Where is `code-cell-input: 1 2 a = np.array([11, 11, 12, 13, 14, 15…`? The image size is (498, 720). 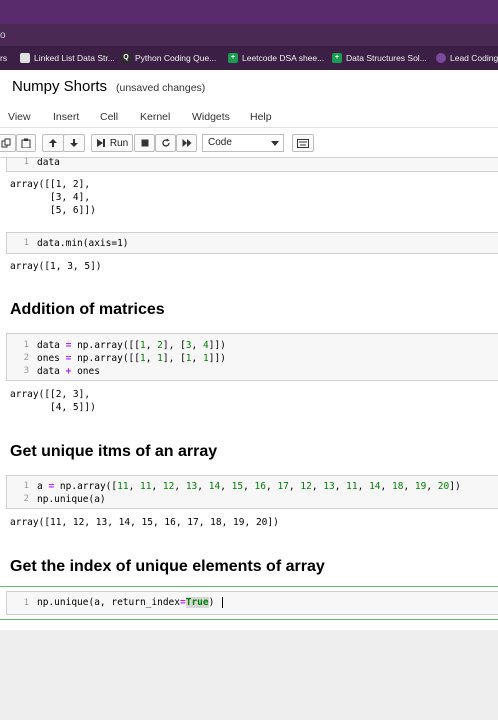
code-cell-input: 1 2 a = np.array([11, 11, 12, 13, 14, 15… is located at coordinates (252, 492).